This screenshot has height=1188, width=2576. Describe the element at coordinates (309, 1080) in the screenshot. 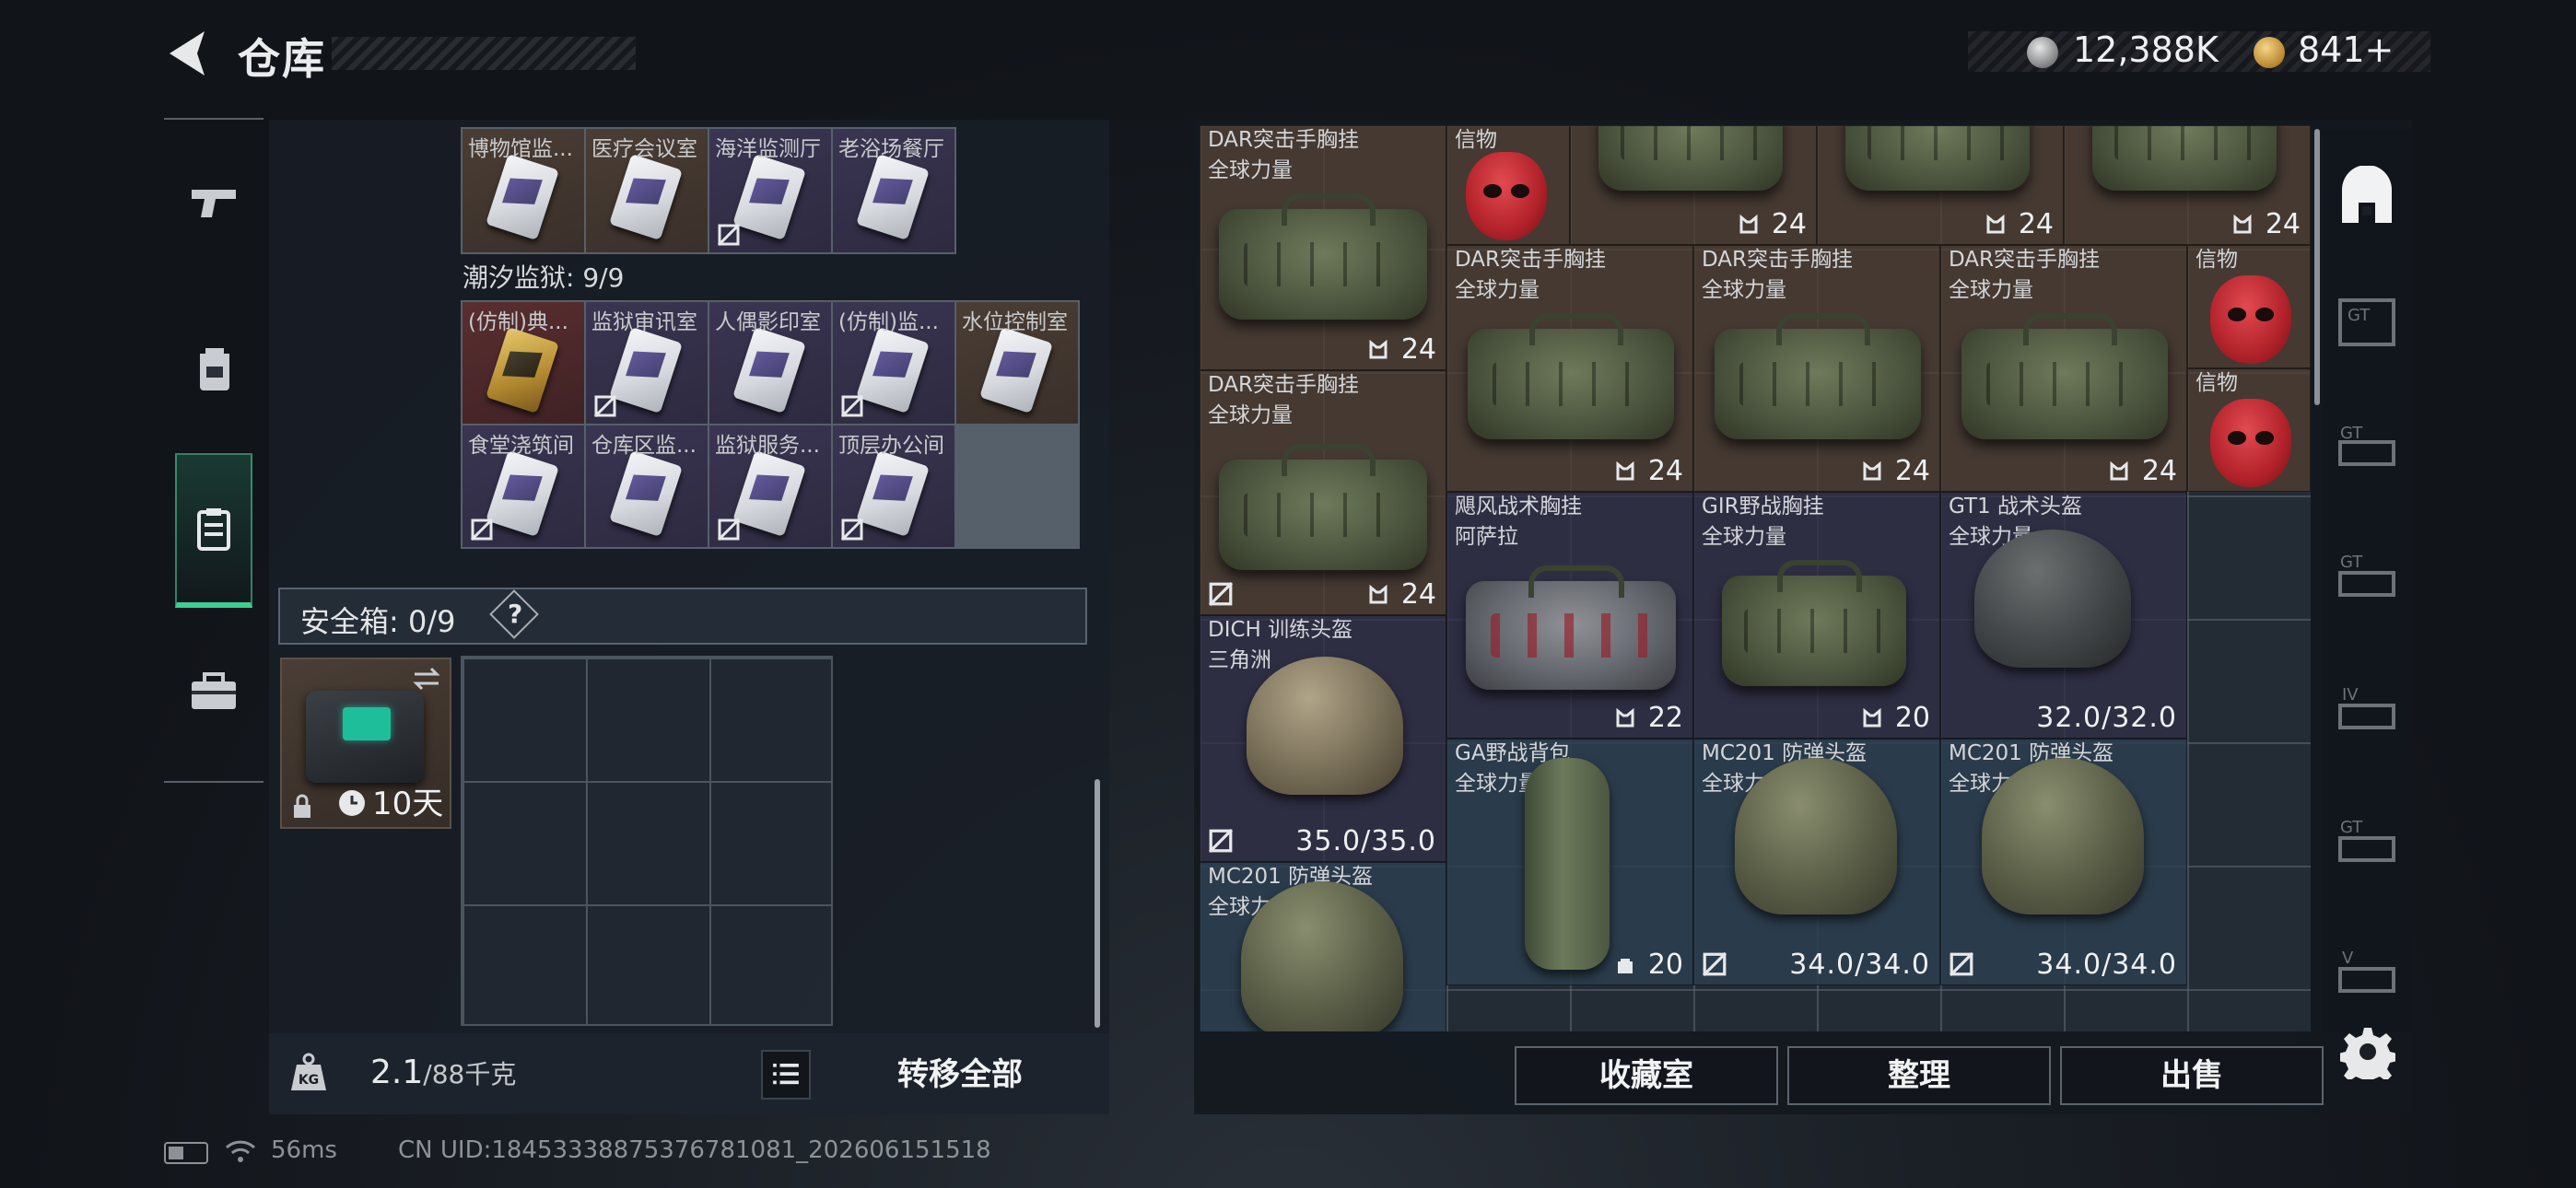

I see `svg-text: KG` at that location.